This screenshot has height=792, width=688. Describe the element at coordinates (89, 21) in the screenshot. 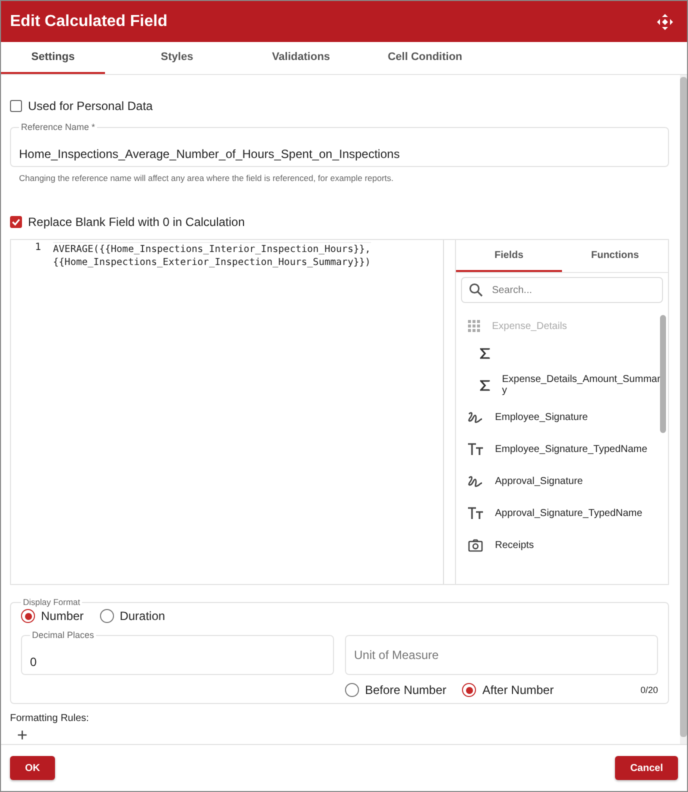

I see `window-title: Edit Calculated Field` at that location.